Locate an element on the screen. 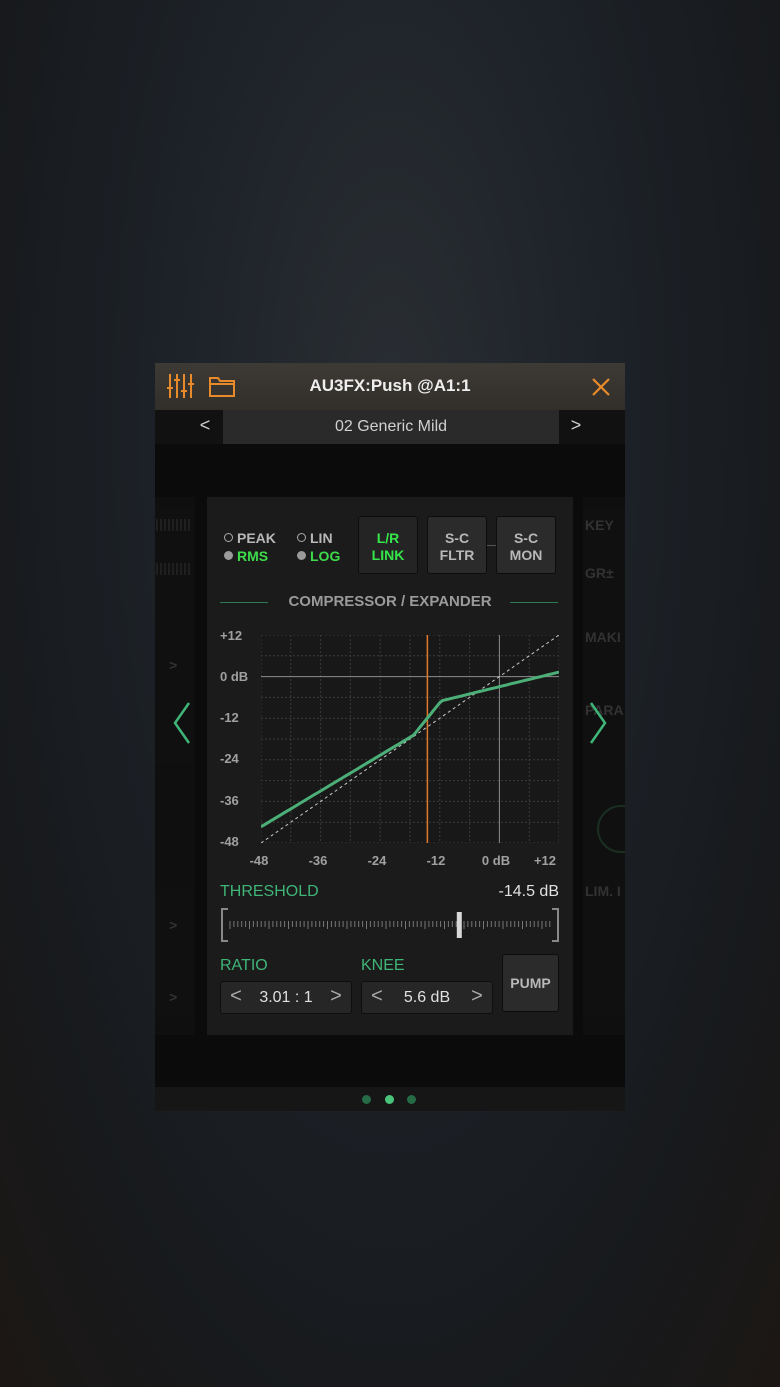 The width and height of the screenshot is (780, 1387). x-tick-label: 0 dB is located at coordinates (496, 860).